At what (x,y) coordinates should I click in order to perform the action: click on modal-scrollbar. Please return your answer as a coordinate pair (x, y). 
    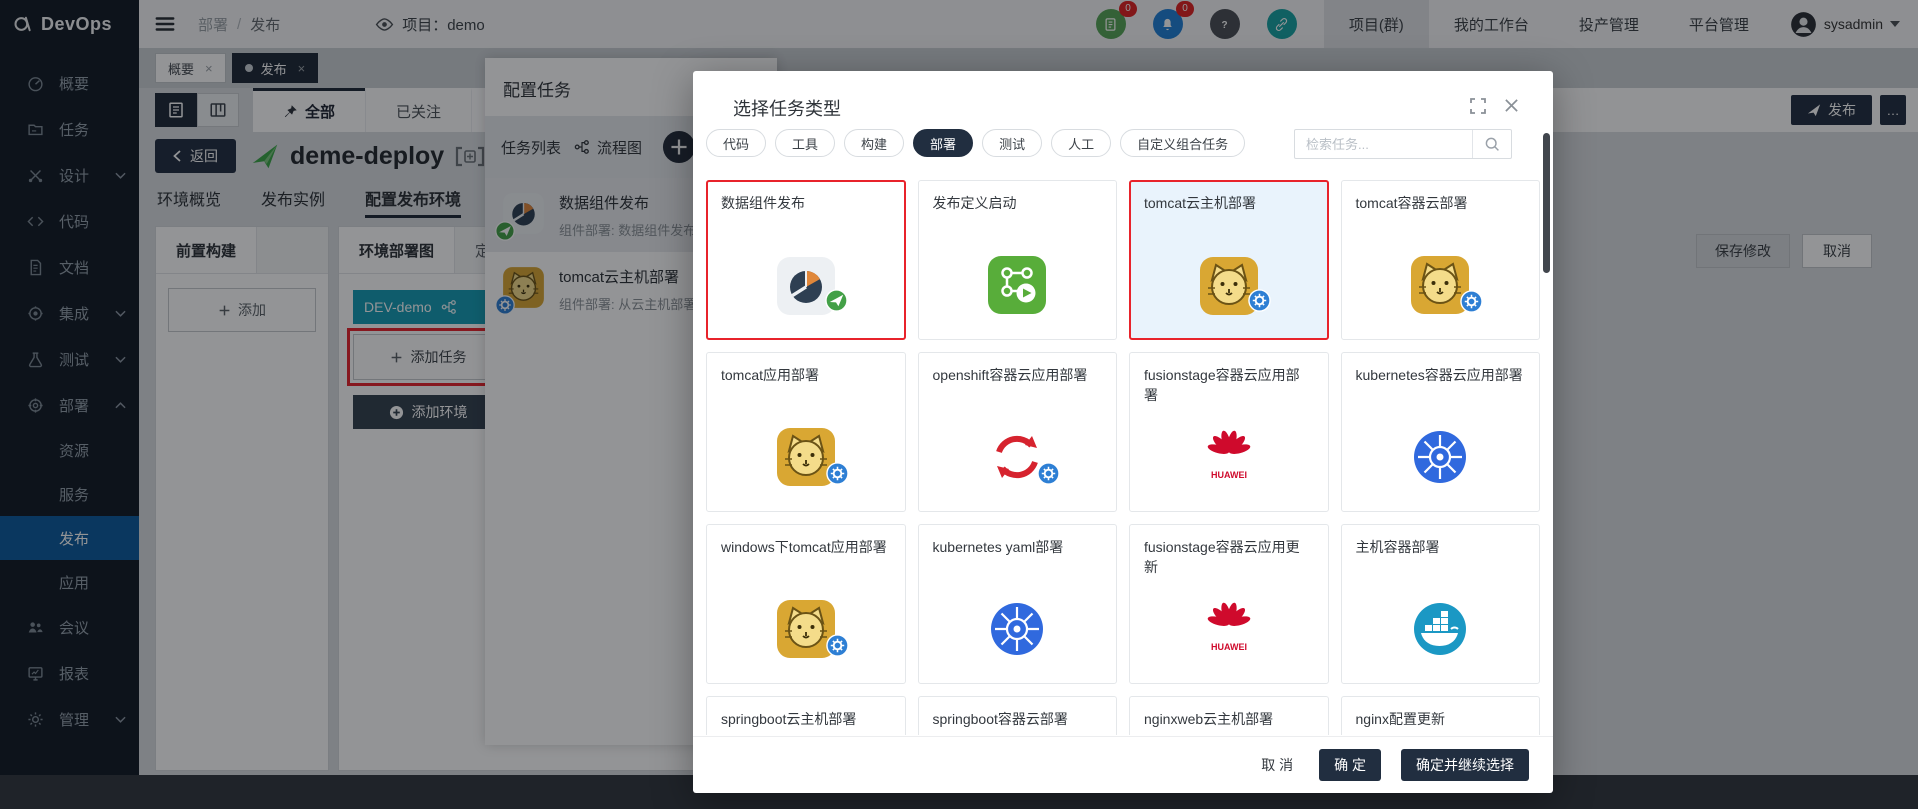
    Looking at the image, I should click on (1546, 203).